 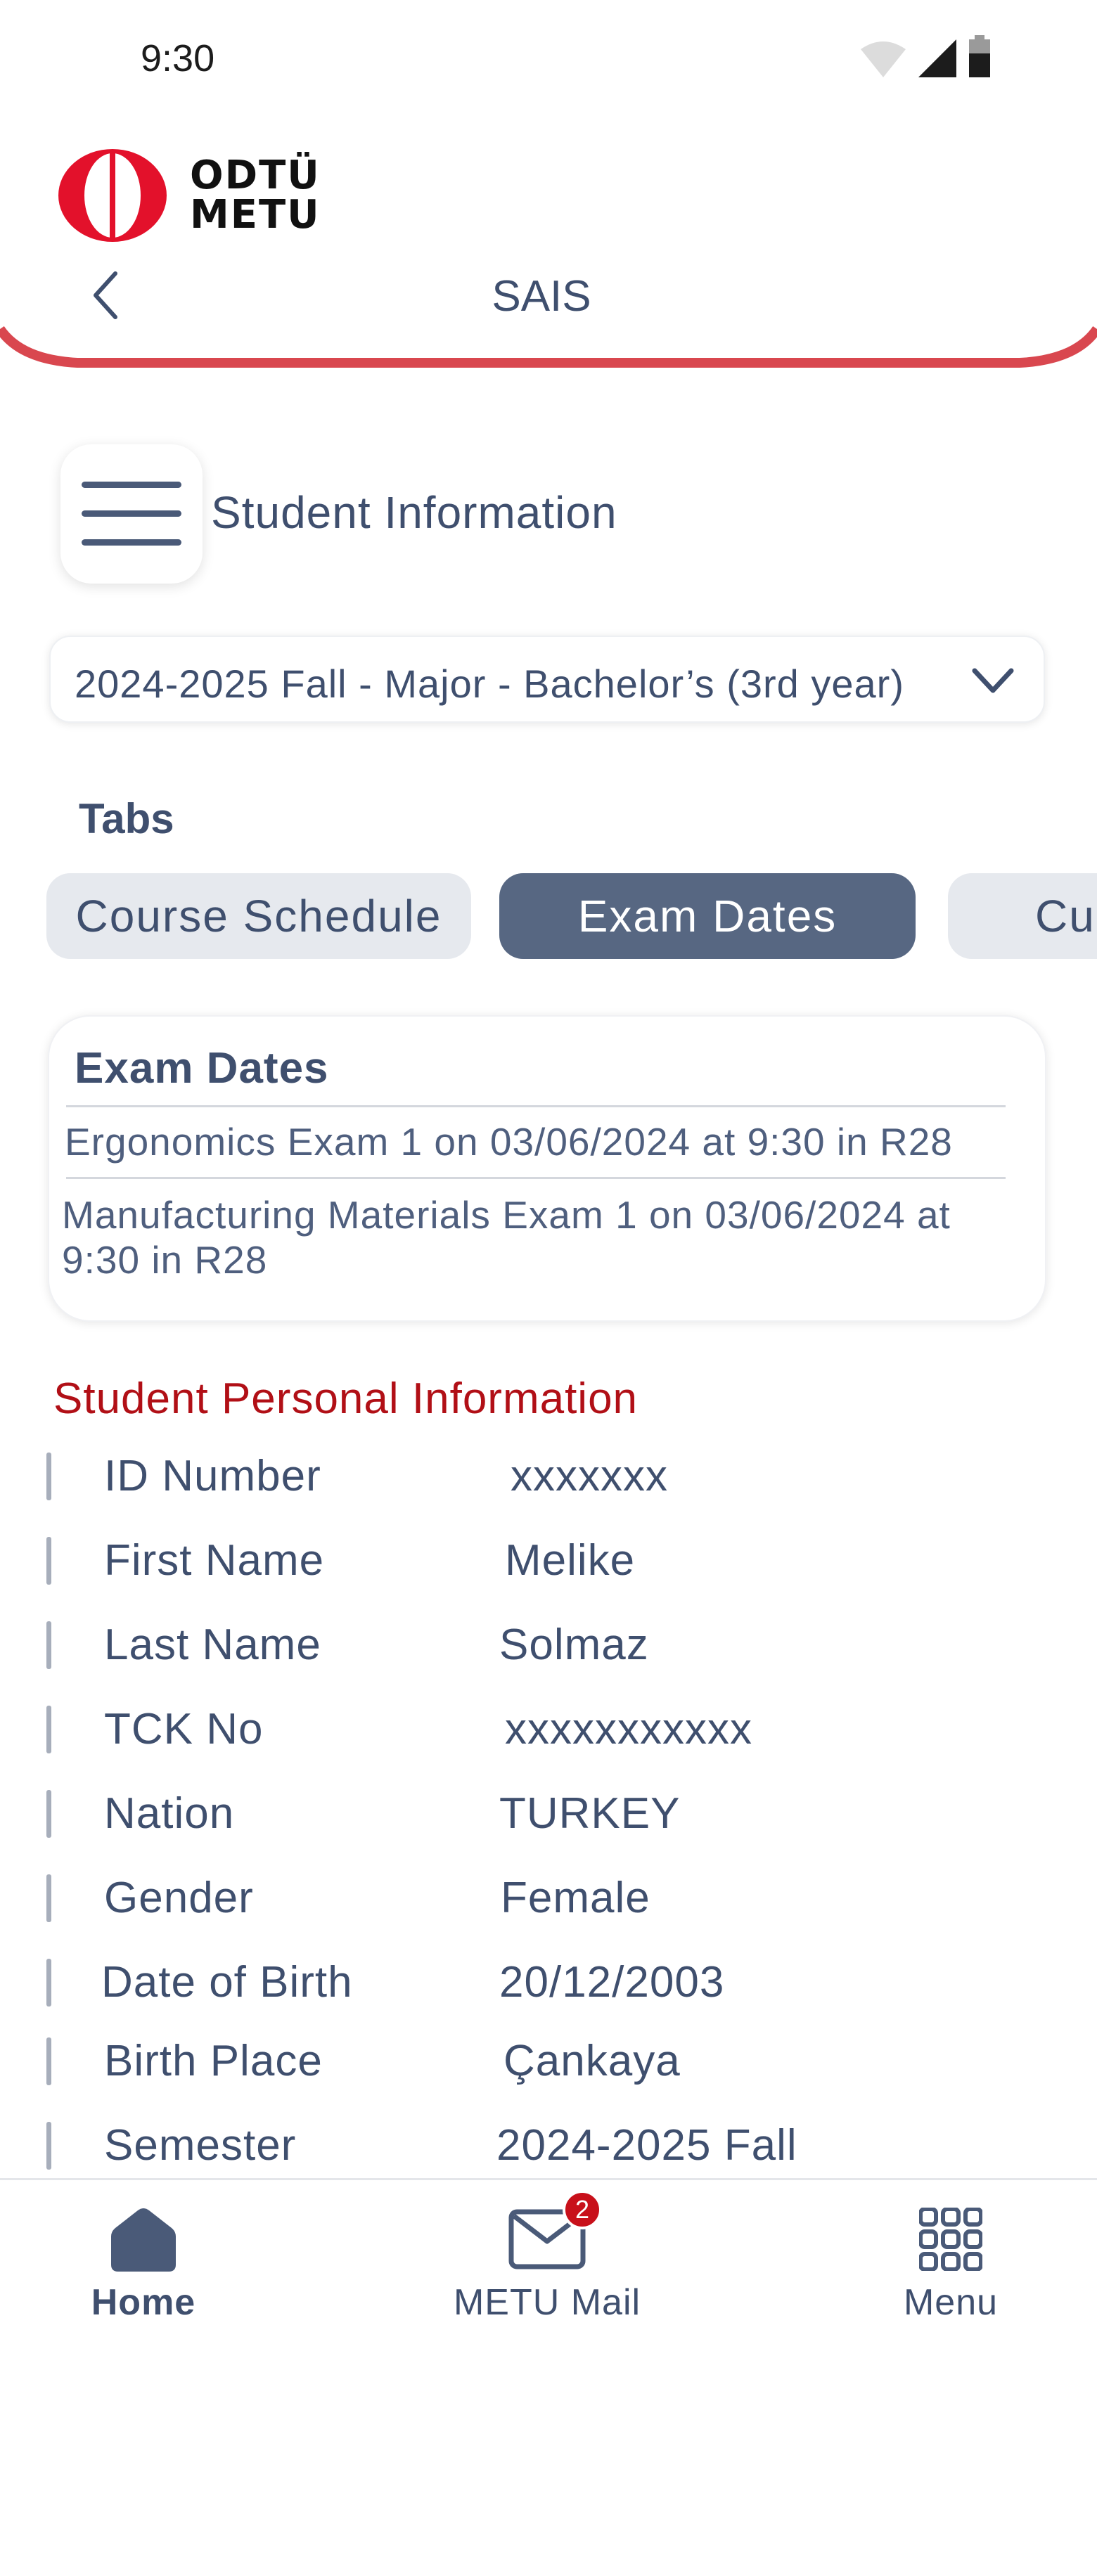 What do you see at coordinates (951, 2302) in the screenshot?
I see `nav-label: Menu` at bounding box center [951, 2302].